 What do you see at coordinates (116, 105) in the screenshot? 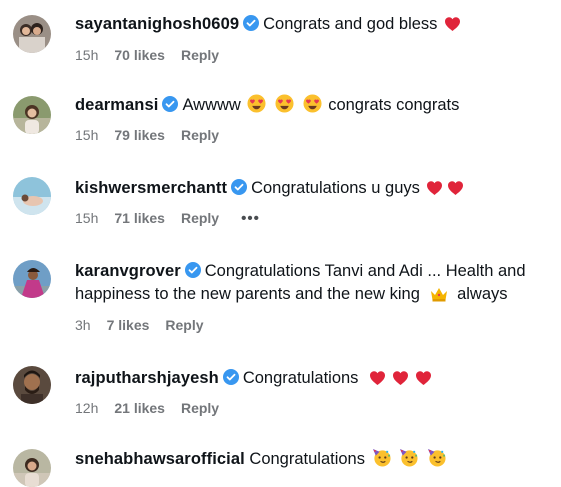
I see `username: dearmansi` at bounding box center [116, 105].